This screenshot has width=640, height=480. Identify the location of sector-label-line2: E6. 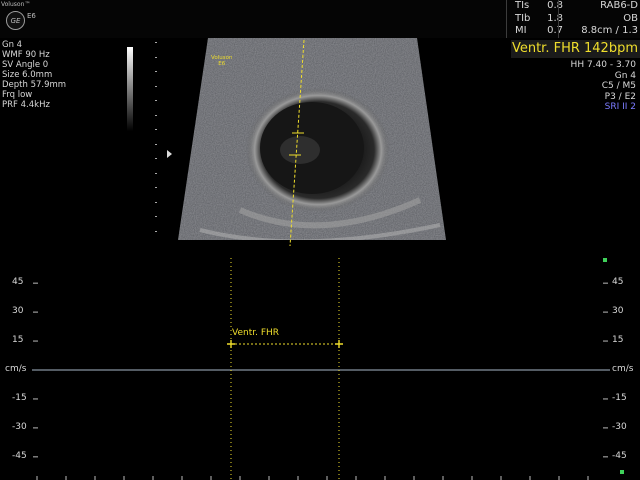
(222, 64).